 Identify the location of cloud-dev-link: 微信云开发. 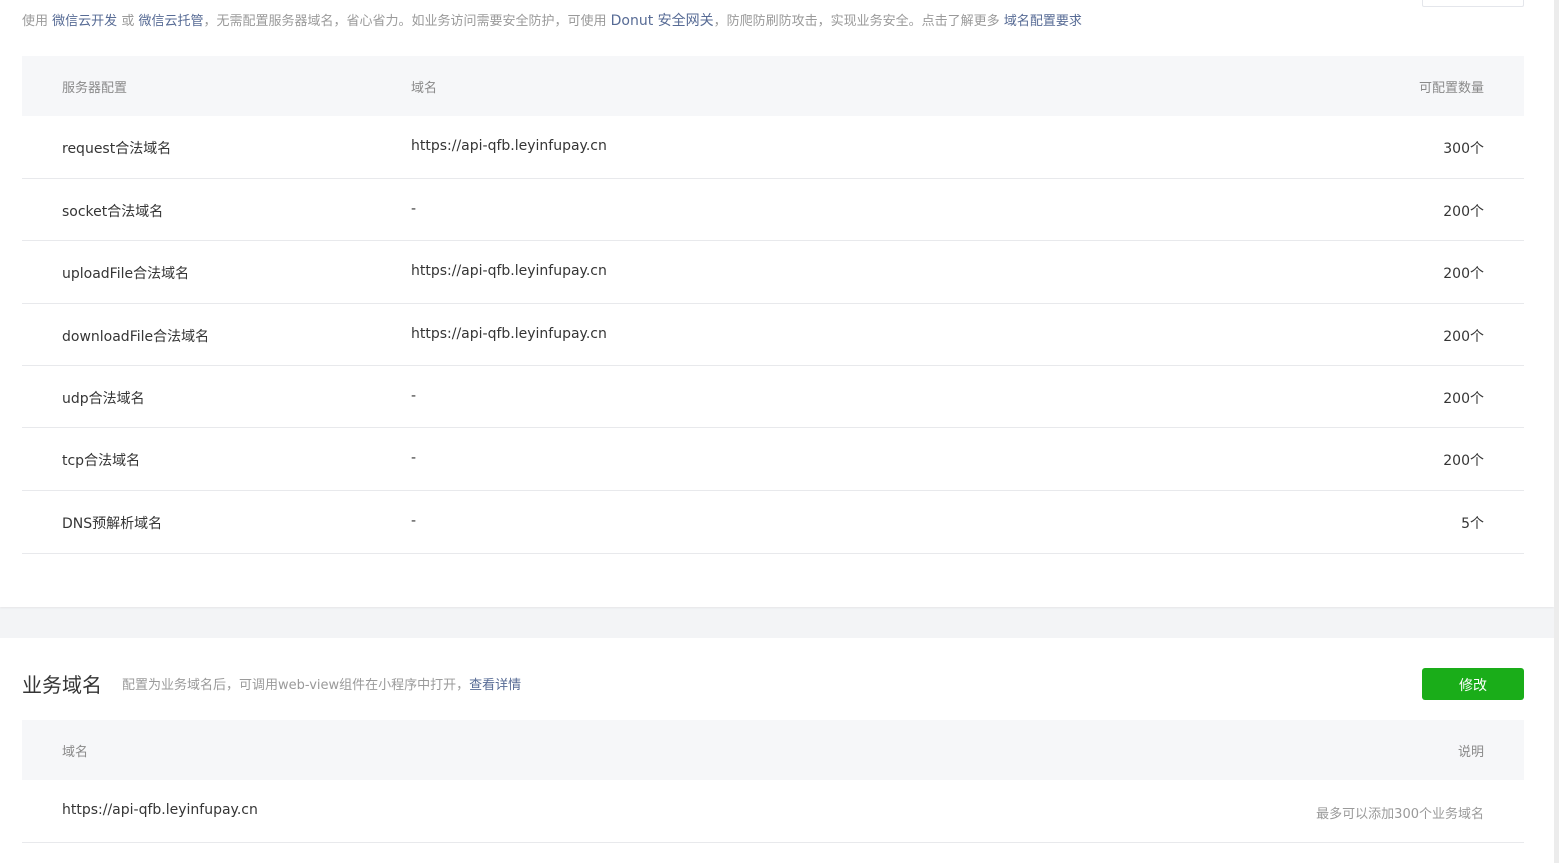
(84, 21).